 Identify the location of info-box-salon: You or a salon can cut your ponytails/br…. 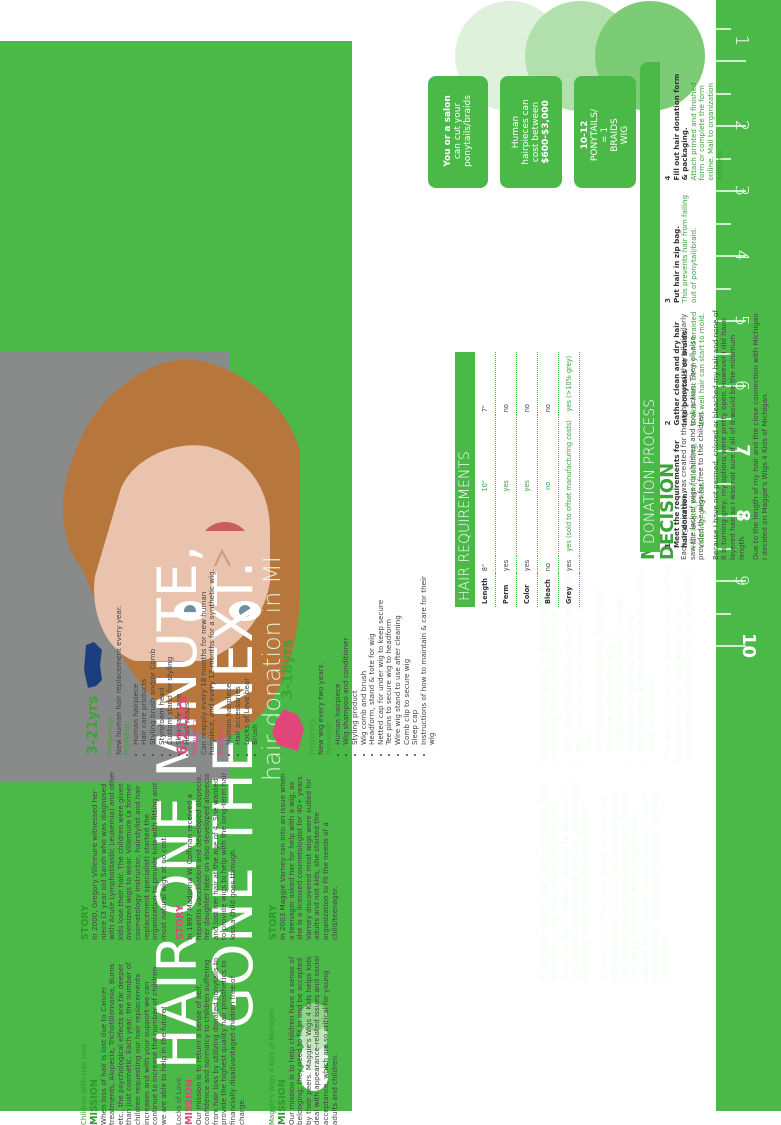
(458, 132).